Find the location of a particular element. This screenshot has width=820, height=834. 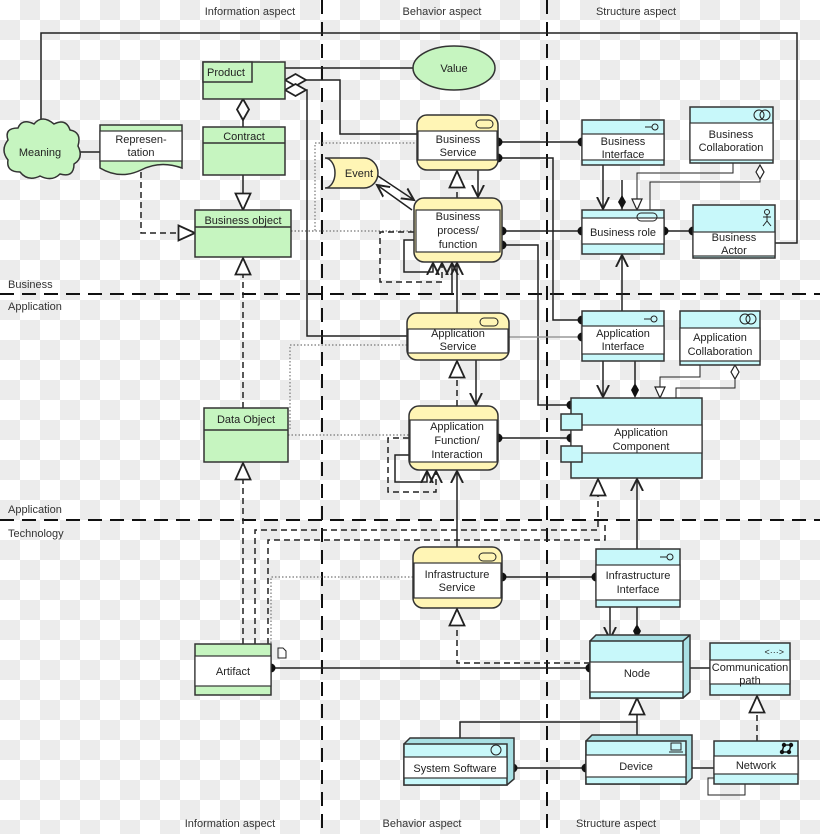

business-role-label: Business role is located at coordinates (623, 233).